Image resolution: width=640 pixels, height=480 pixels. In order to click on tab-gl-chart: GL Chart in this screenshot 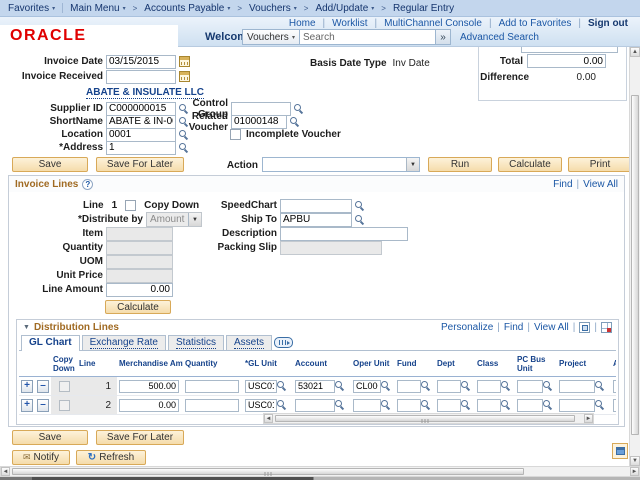, I will do `click(50, 343)`.